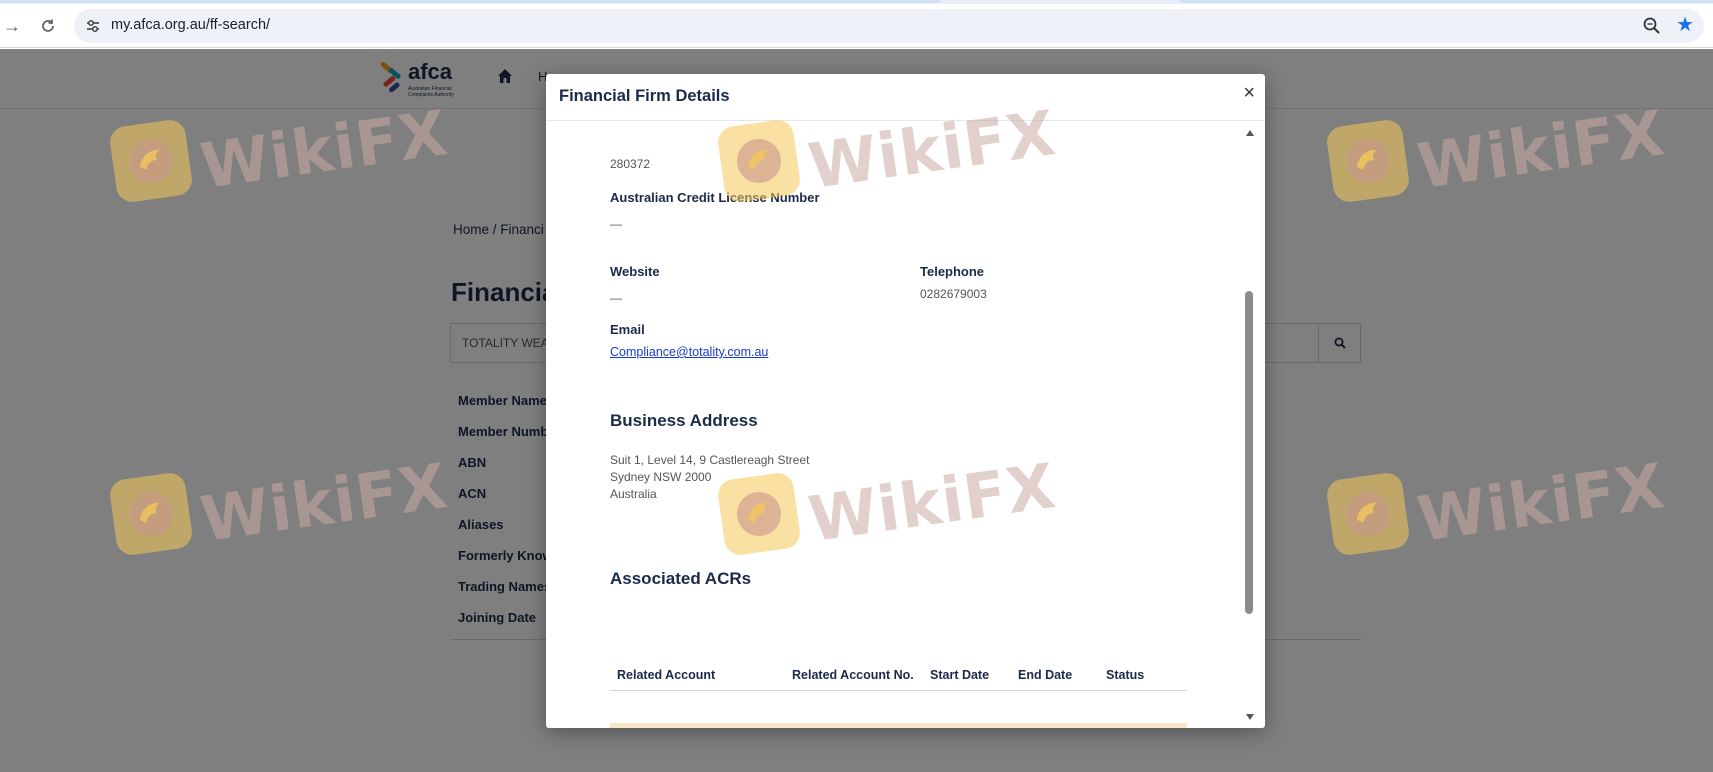 This screenshot has width=1713, height=772. What do you see at coordinates (953, 294) in the screenshot?
I see `telephone-value: 0282679003` at bounding box center [953, 294].